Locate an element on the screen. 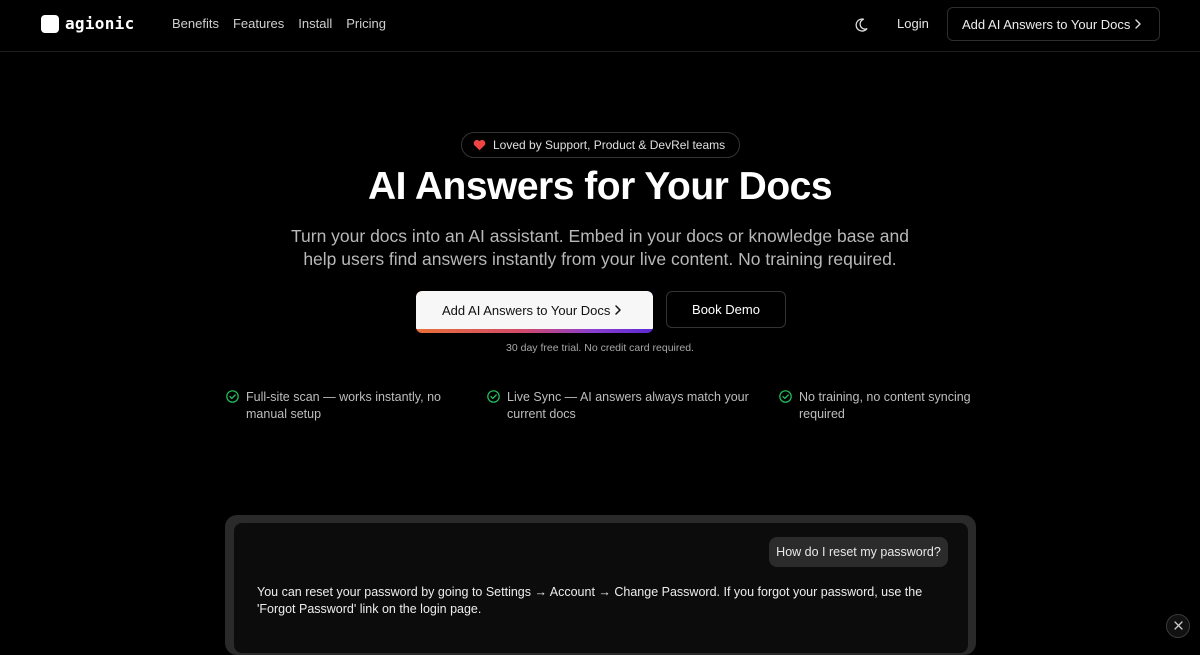 This screenshot has width=1200, height=655. badge-label: Loved by Support, Product & DevRel teams is located at coordinates (609, 145).